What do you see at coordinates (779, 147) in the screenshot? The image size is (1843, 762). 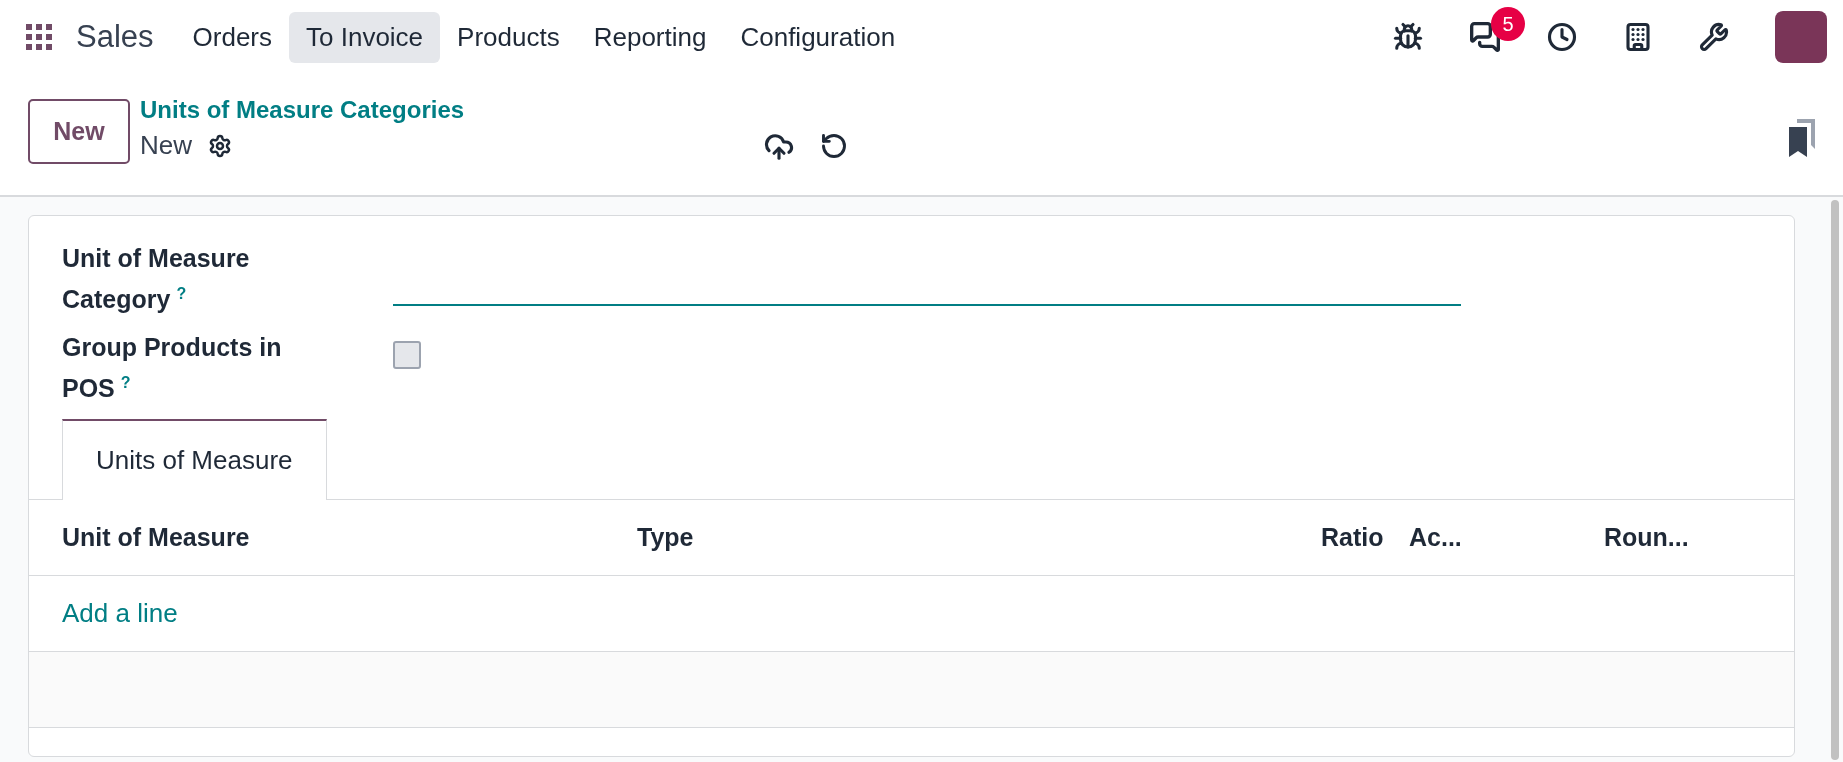 I see `cloud-upload-icon` at bounding box center [779, 147].